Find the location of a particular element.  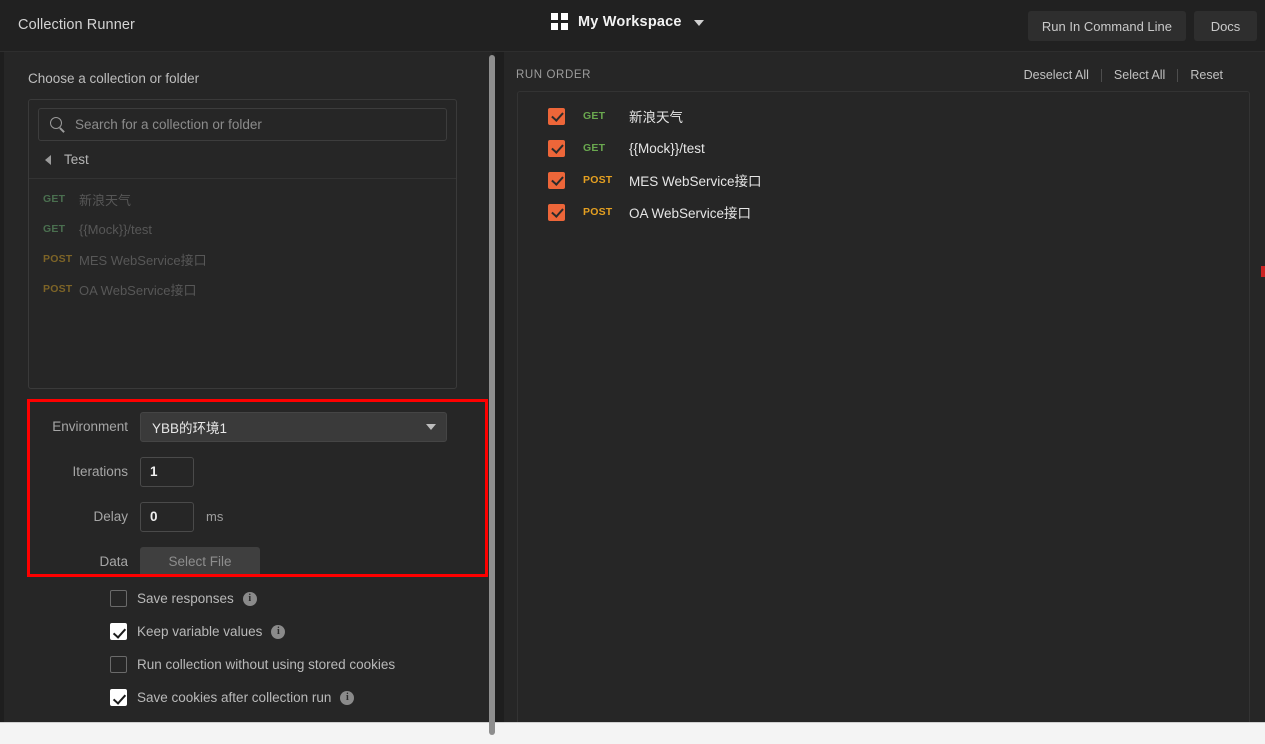

panel-divider is located at coordinates (499, 387).